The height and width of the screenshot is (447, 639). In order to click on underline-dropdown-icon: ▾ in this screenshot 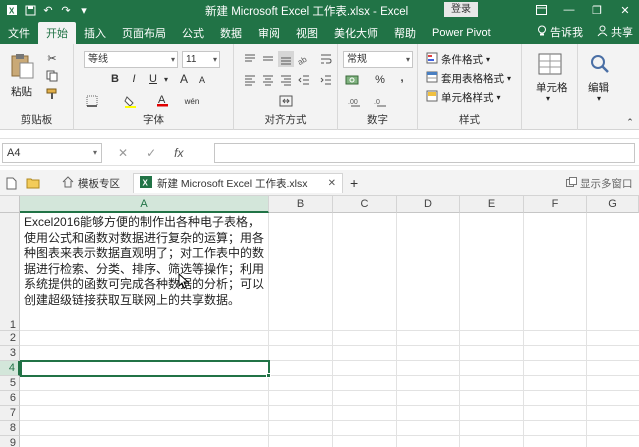, I will do `click(166, 79)`.